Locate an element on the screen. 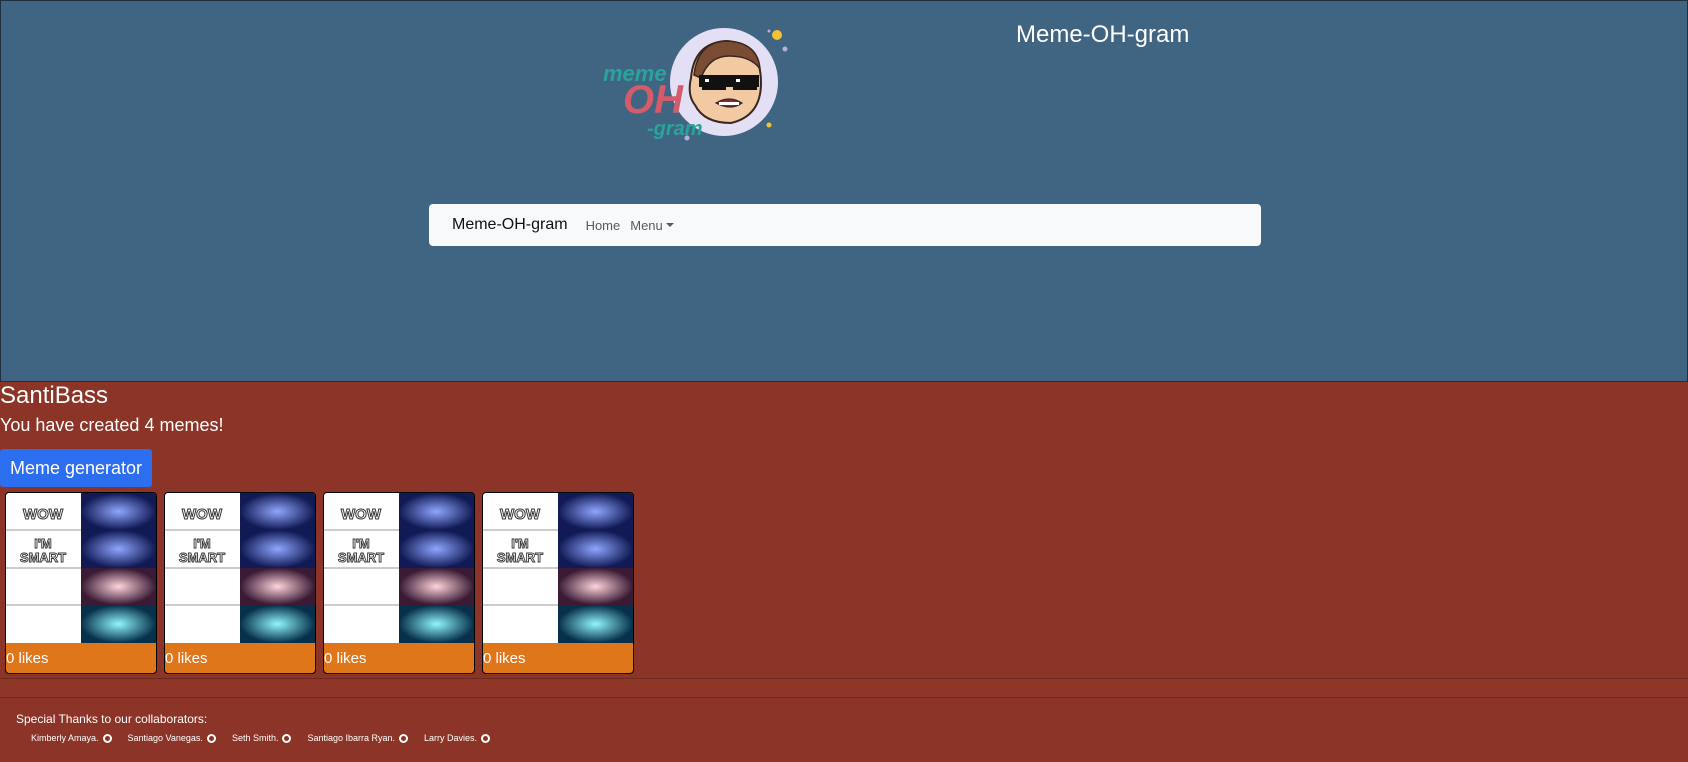  collaborator-link: Santiago Ibarra Ryan. is located at coordinates (358, 738).